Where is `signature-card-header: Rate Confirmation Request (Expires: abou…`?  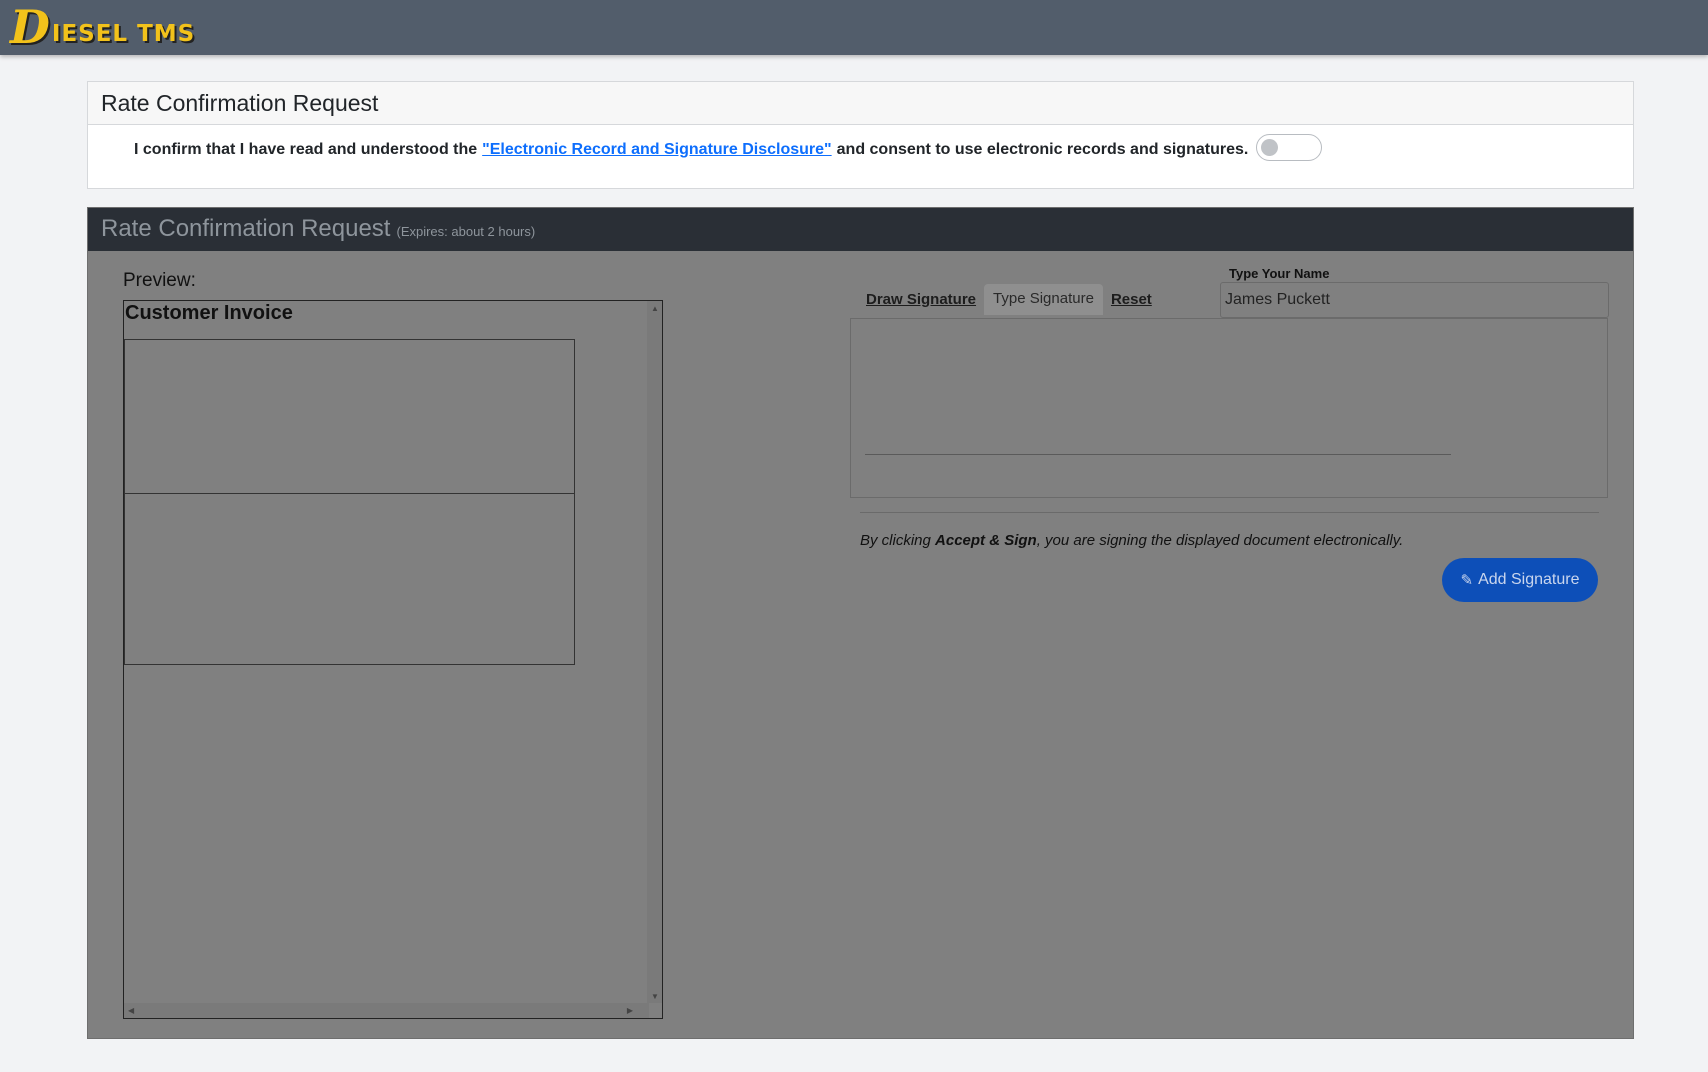 signature-card-header: Rate Confirmation Request (Expires: abou… is located at coordinates (860, 229).